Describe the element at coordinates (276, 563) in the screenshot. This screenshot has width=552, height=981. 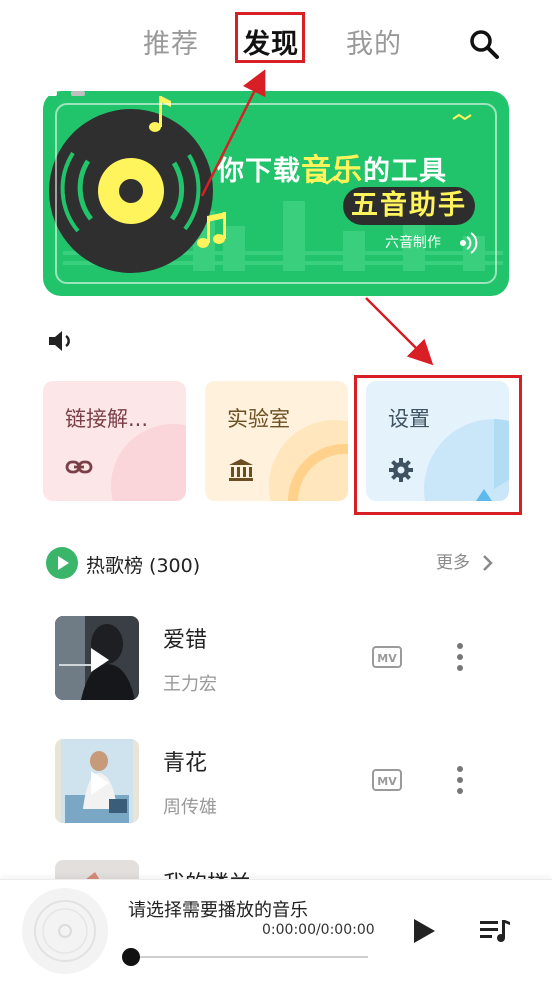
I see `hot-list-header: 热歌榜 (300) 更多` at that location.